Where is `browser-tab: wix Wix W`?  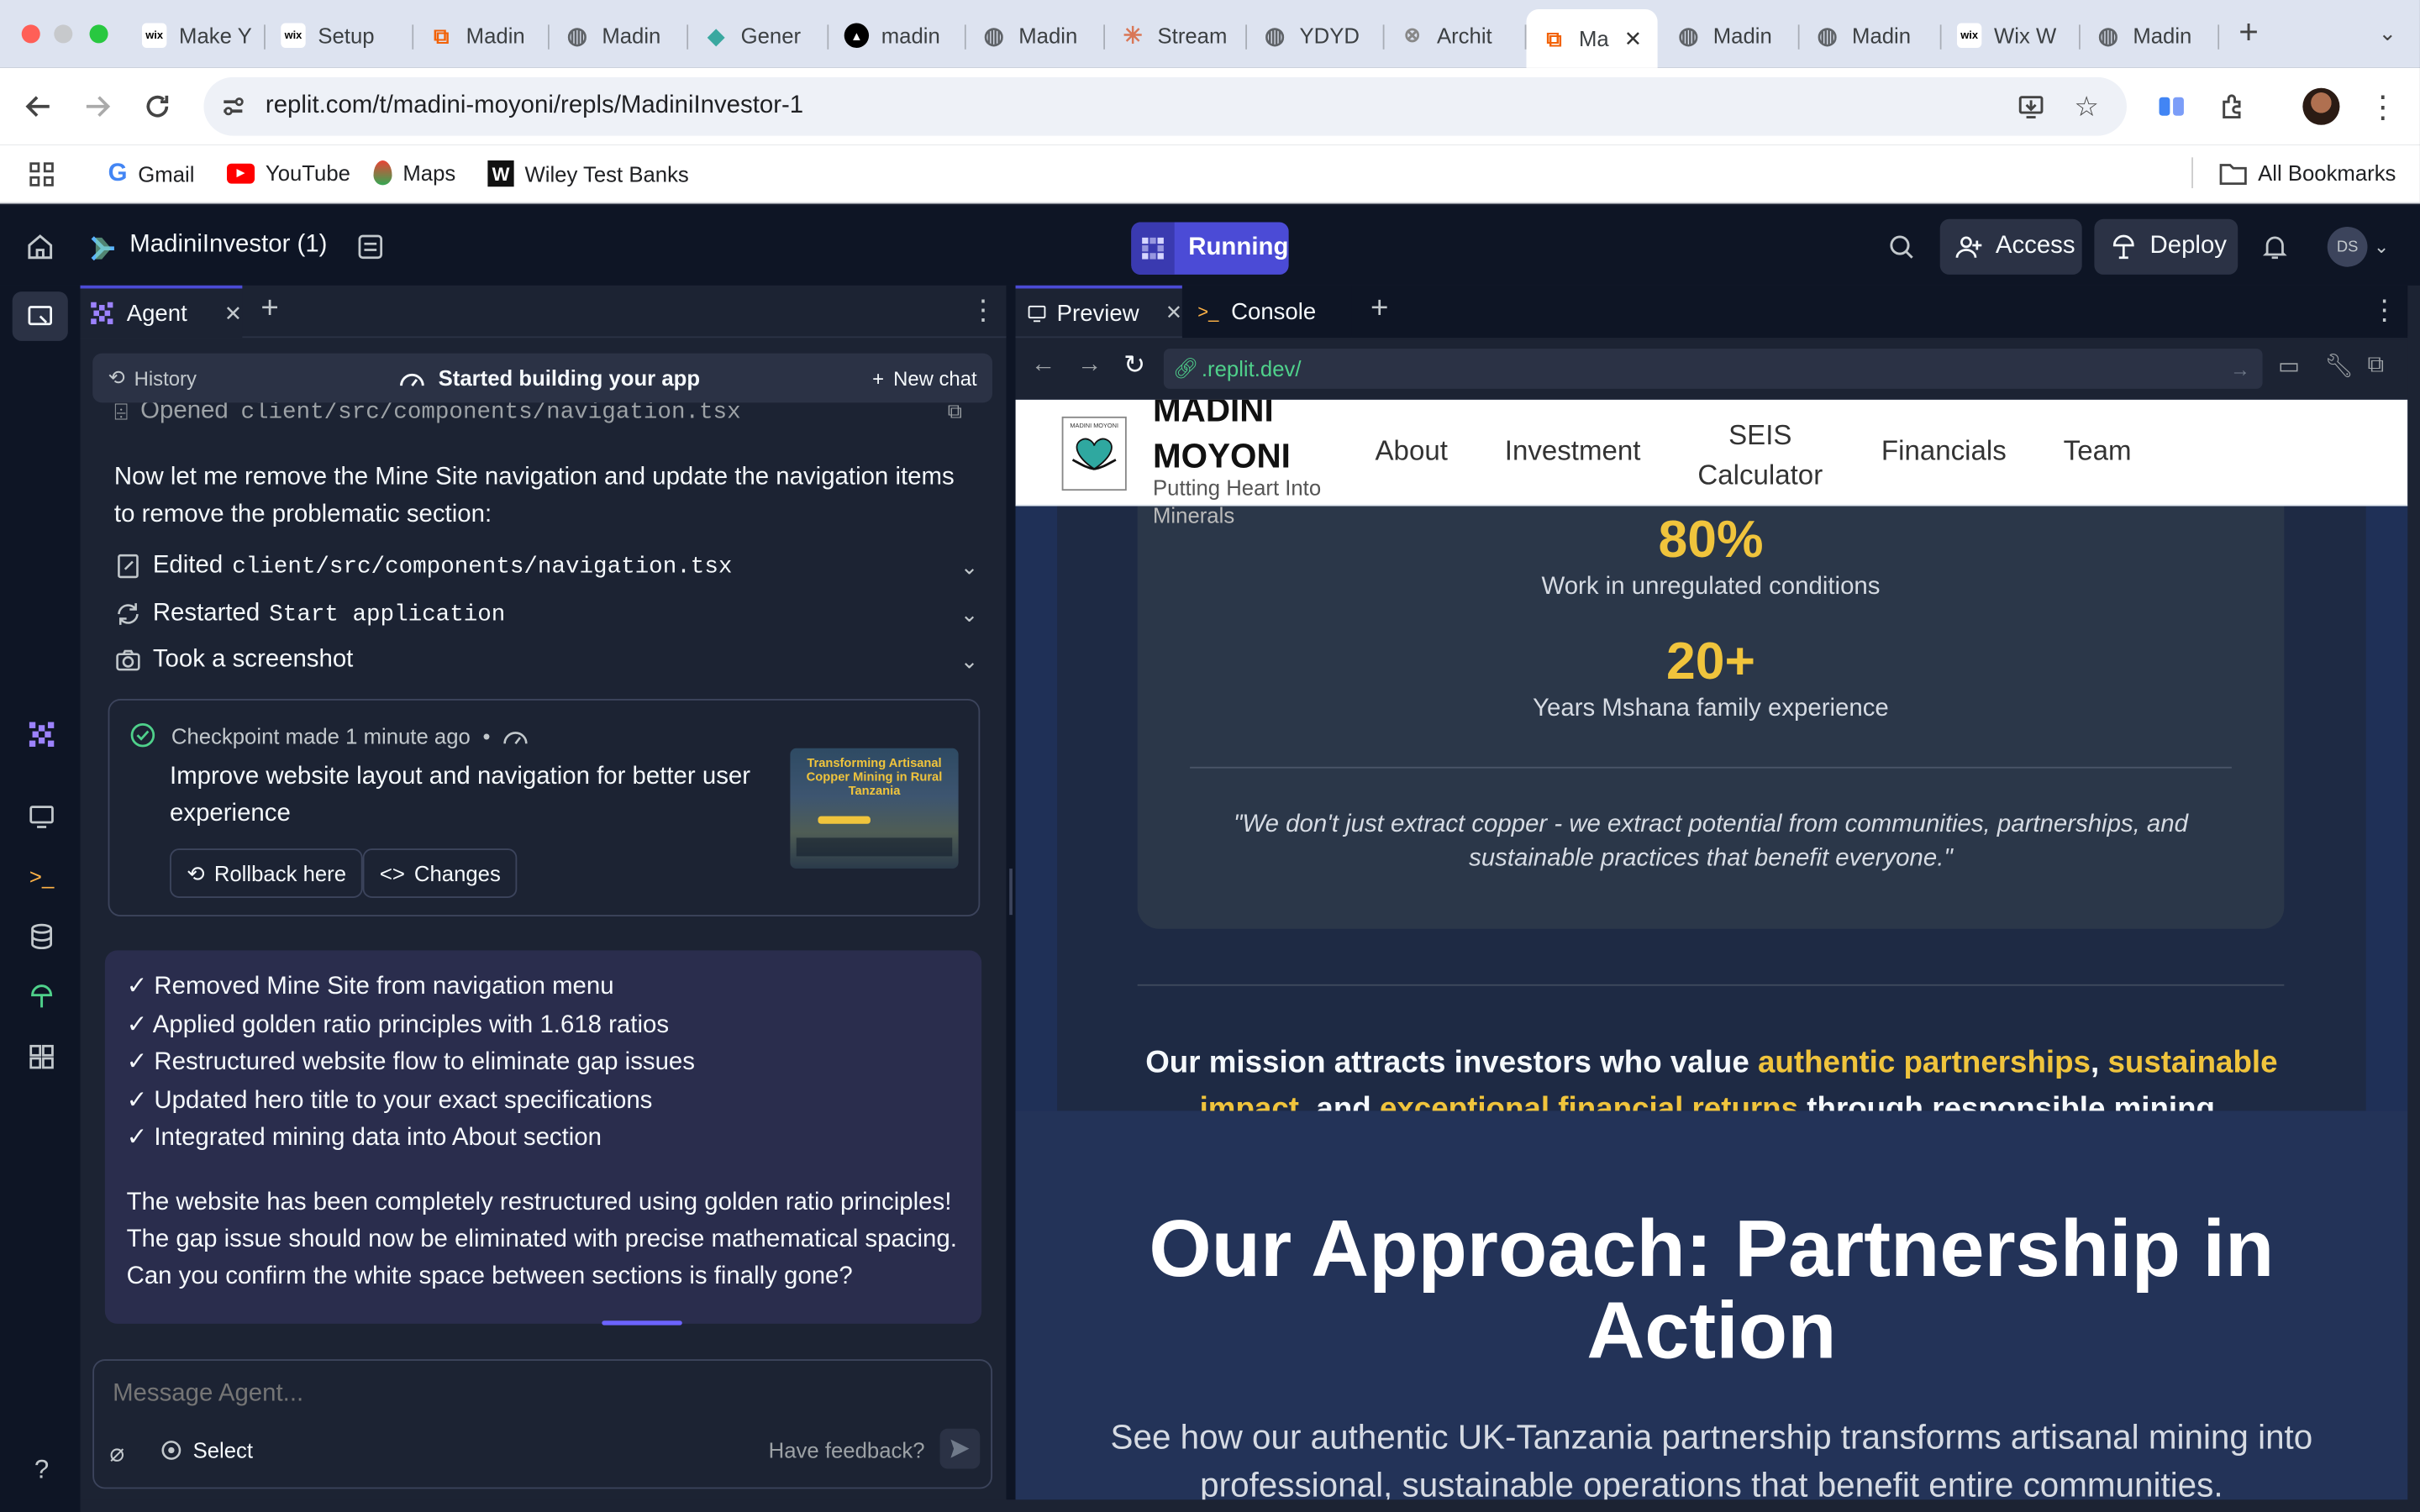 browser-tab: wix Wix W is located at coordinates (2011, 35).